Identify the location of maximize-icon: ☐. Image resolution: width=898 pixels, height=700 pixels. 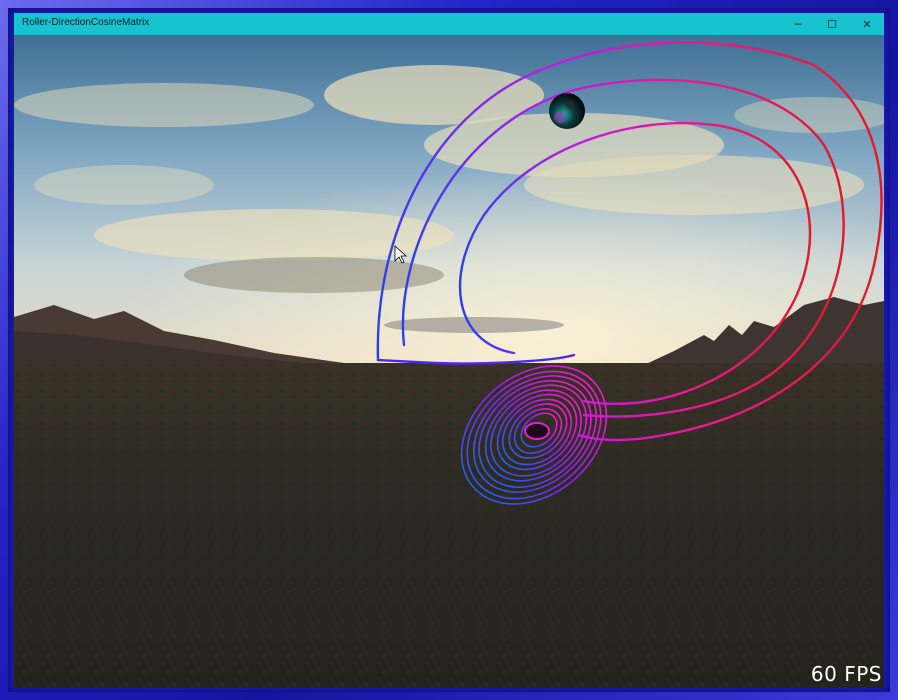
(832, 24).